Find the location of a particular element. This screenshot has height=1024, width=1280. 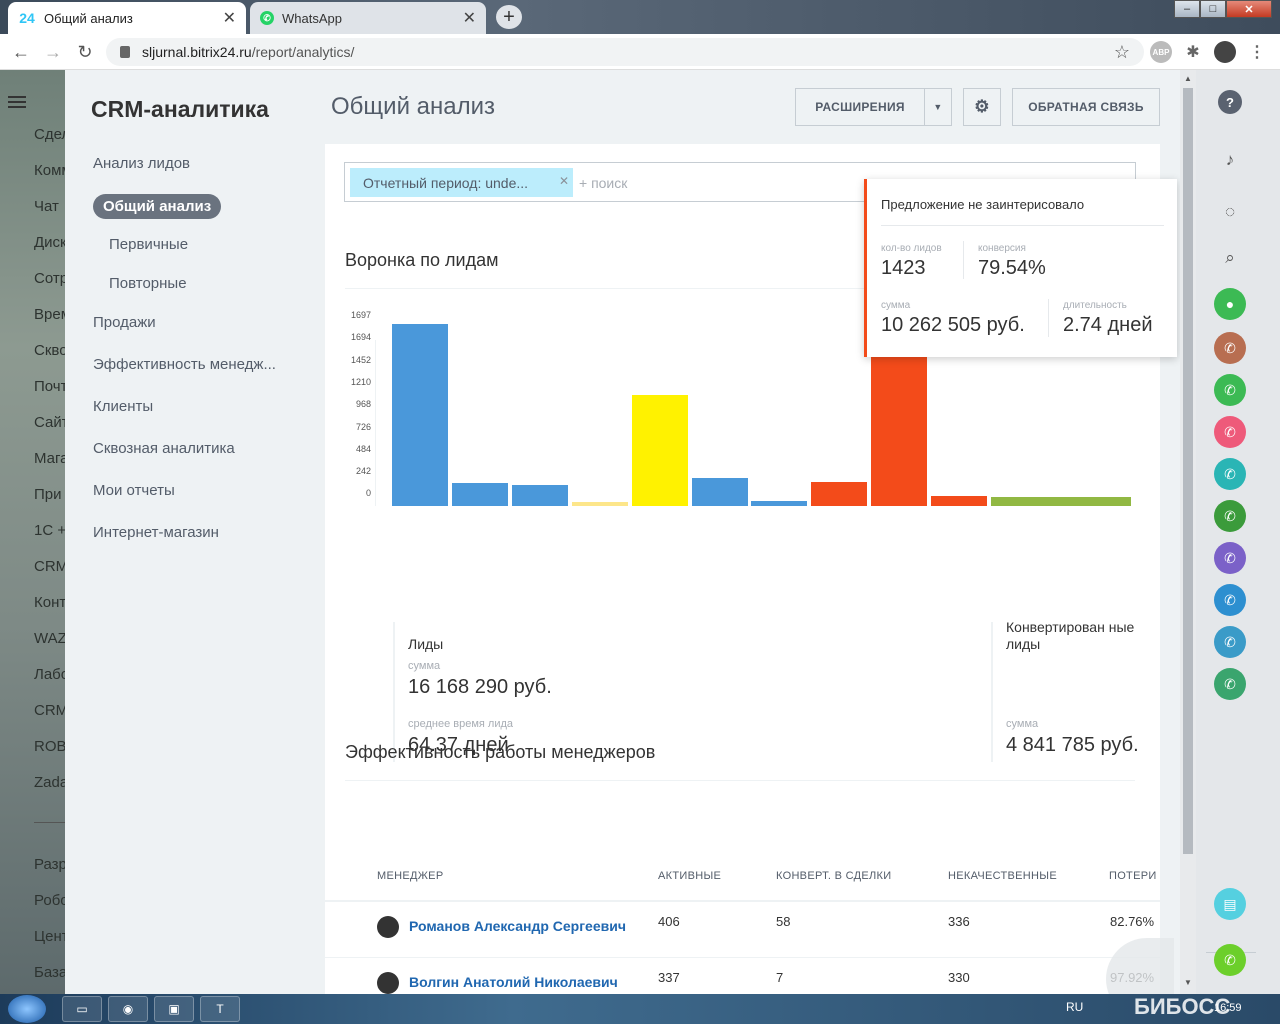

left-menu-item: База is located at coordinates (50, 972).